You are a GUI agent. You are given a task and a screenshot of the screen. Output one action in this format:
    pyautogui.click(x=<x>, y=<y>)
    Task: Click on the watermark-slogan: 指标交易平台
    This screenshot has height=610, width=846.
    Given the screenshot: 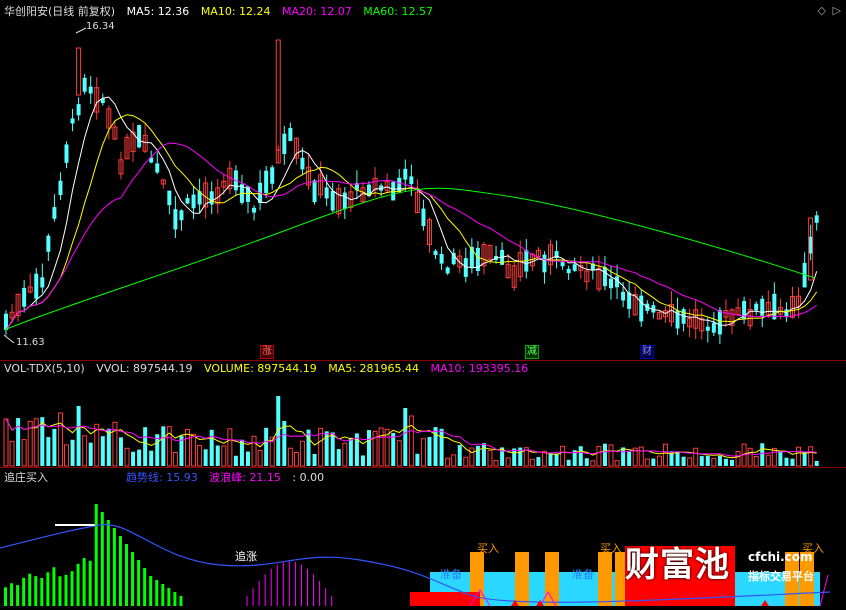 What is the action you would take?
    pyautogui.click(x=781, y=576)
    